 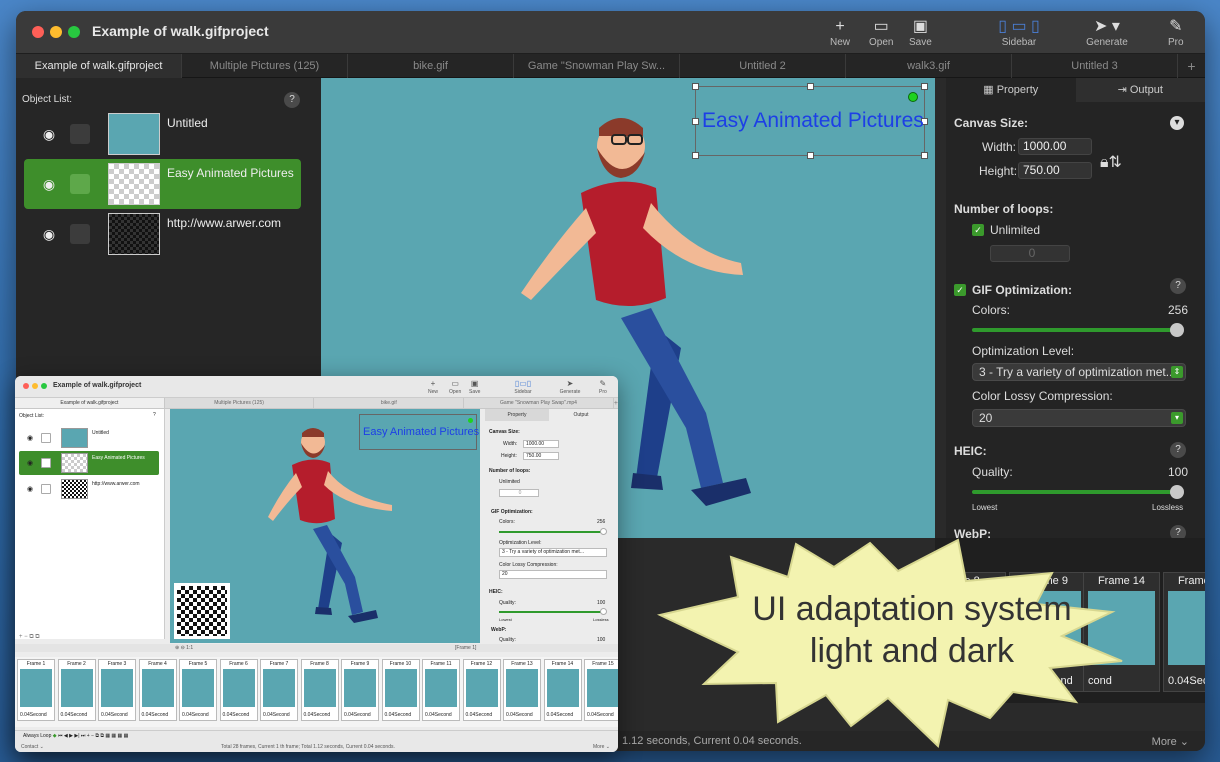 What do you see at coordinates (162, 134) in the screenshot?
I see `object-row-untitled: ◉ Untitled` at bounding box center [162, 134].